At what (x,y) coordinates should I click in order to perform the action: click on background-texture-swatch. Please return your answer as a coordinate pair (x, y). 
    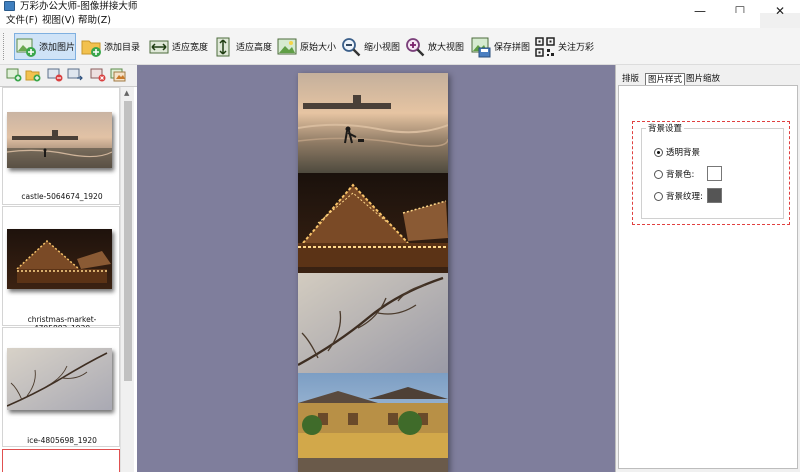
    Looking at the image, I should click on (714, 195).